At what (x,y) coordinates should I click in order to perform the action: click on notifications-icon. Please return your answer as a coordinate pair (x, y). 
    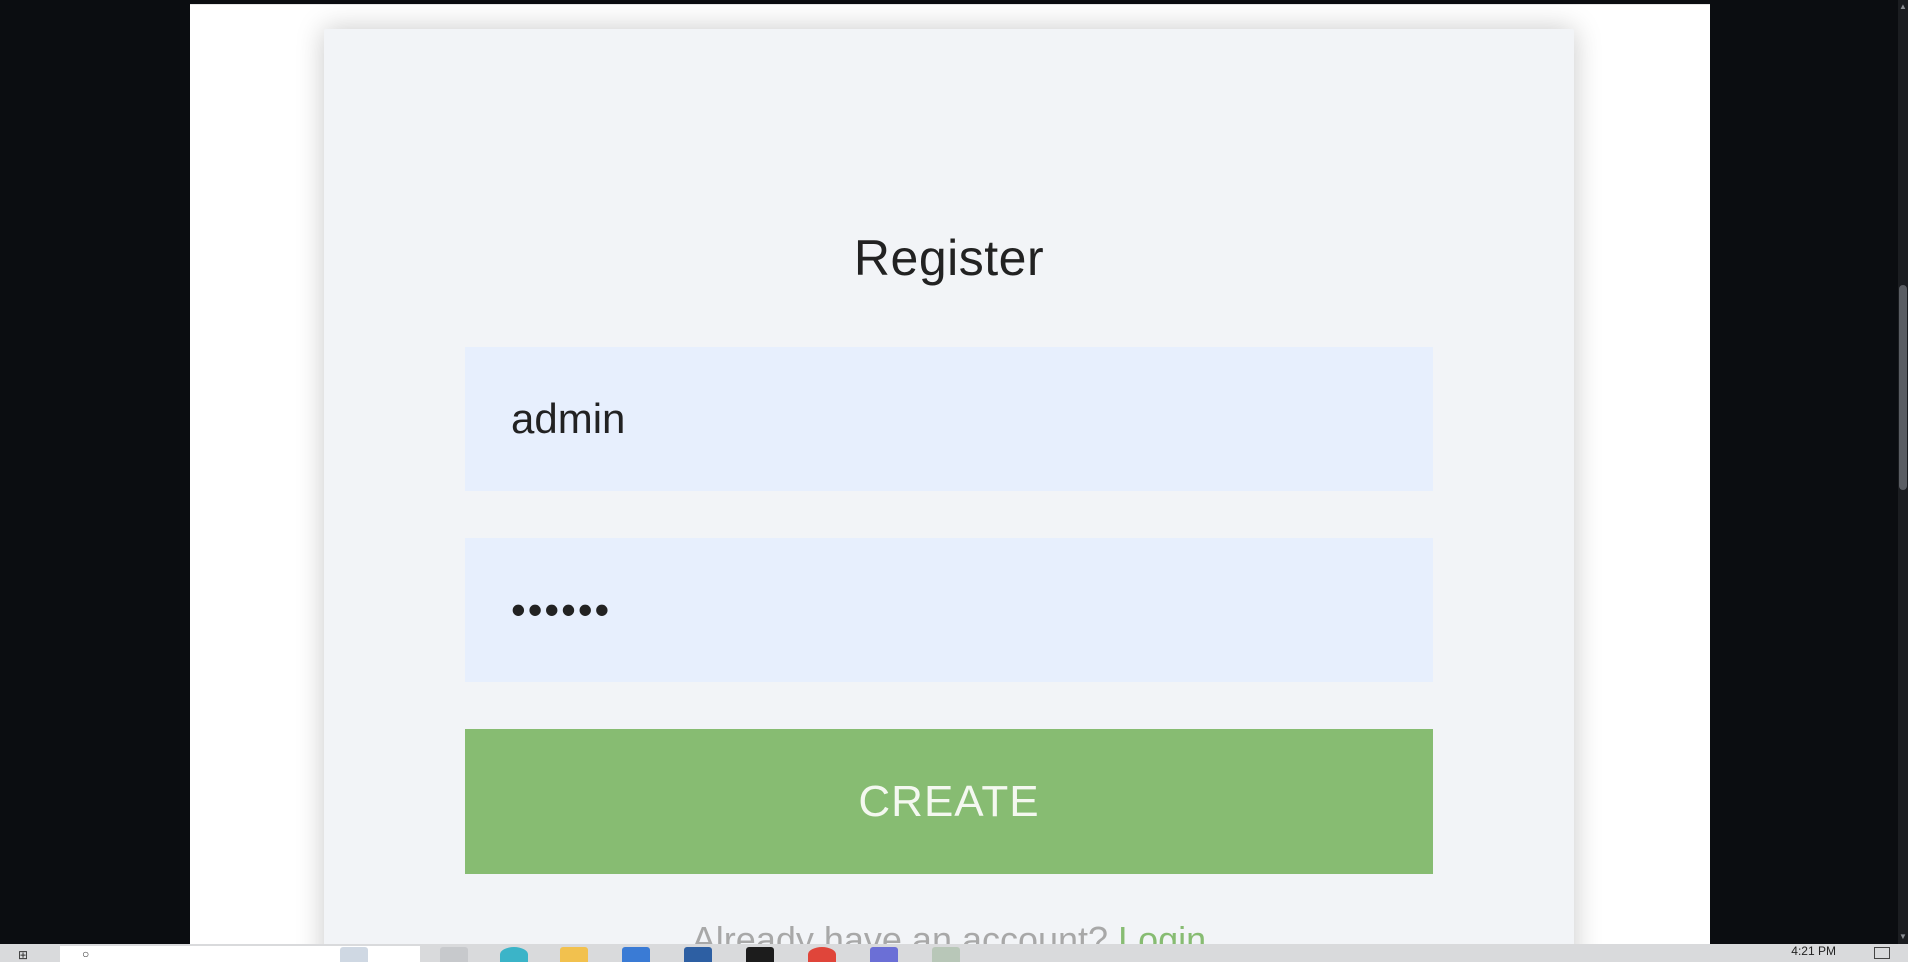
    Looking at the image, I should click on (1882, 953).